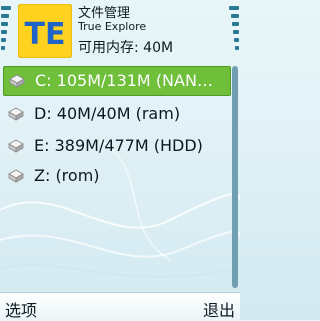 This screenshot has height=321, width=320. I want to click on drive-row-e: E: 389M/477M (HDD), so click(116, 146).